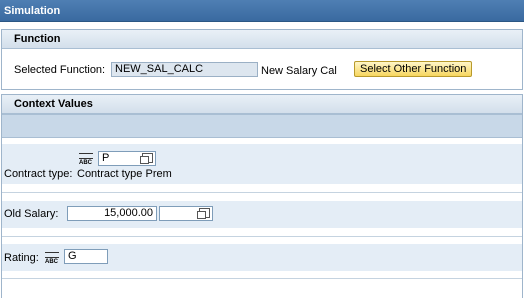 The height and width of the screenshot is (299, 524). Describe the element at coordinates (60, 70) in the screenshot. I see `selected-function-label: Selected Function:` at that location.